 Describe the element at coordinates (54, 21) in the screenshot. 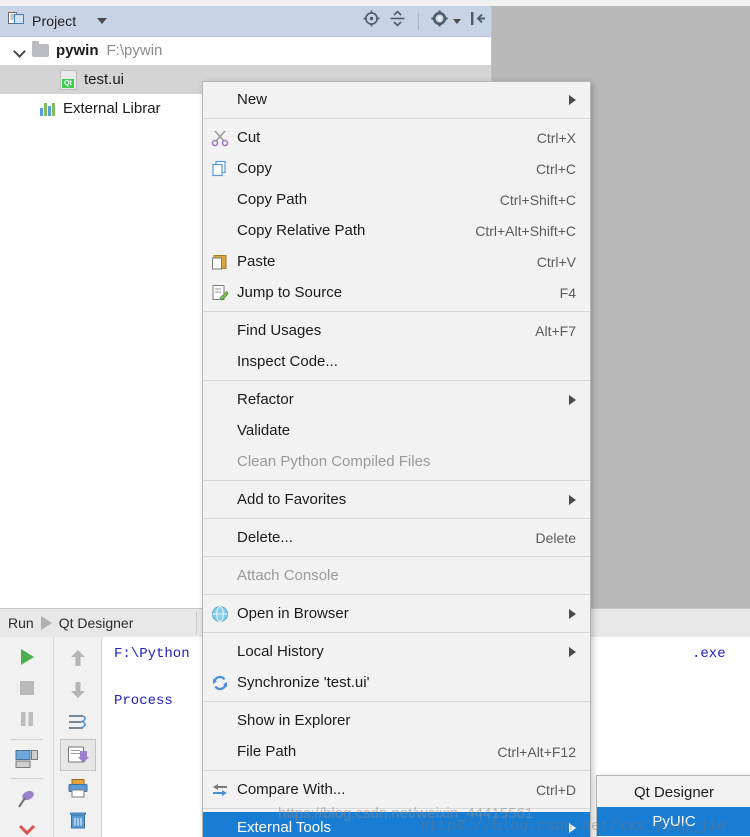

I see `project-panel-title: Project` at that location.